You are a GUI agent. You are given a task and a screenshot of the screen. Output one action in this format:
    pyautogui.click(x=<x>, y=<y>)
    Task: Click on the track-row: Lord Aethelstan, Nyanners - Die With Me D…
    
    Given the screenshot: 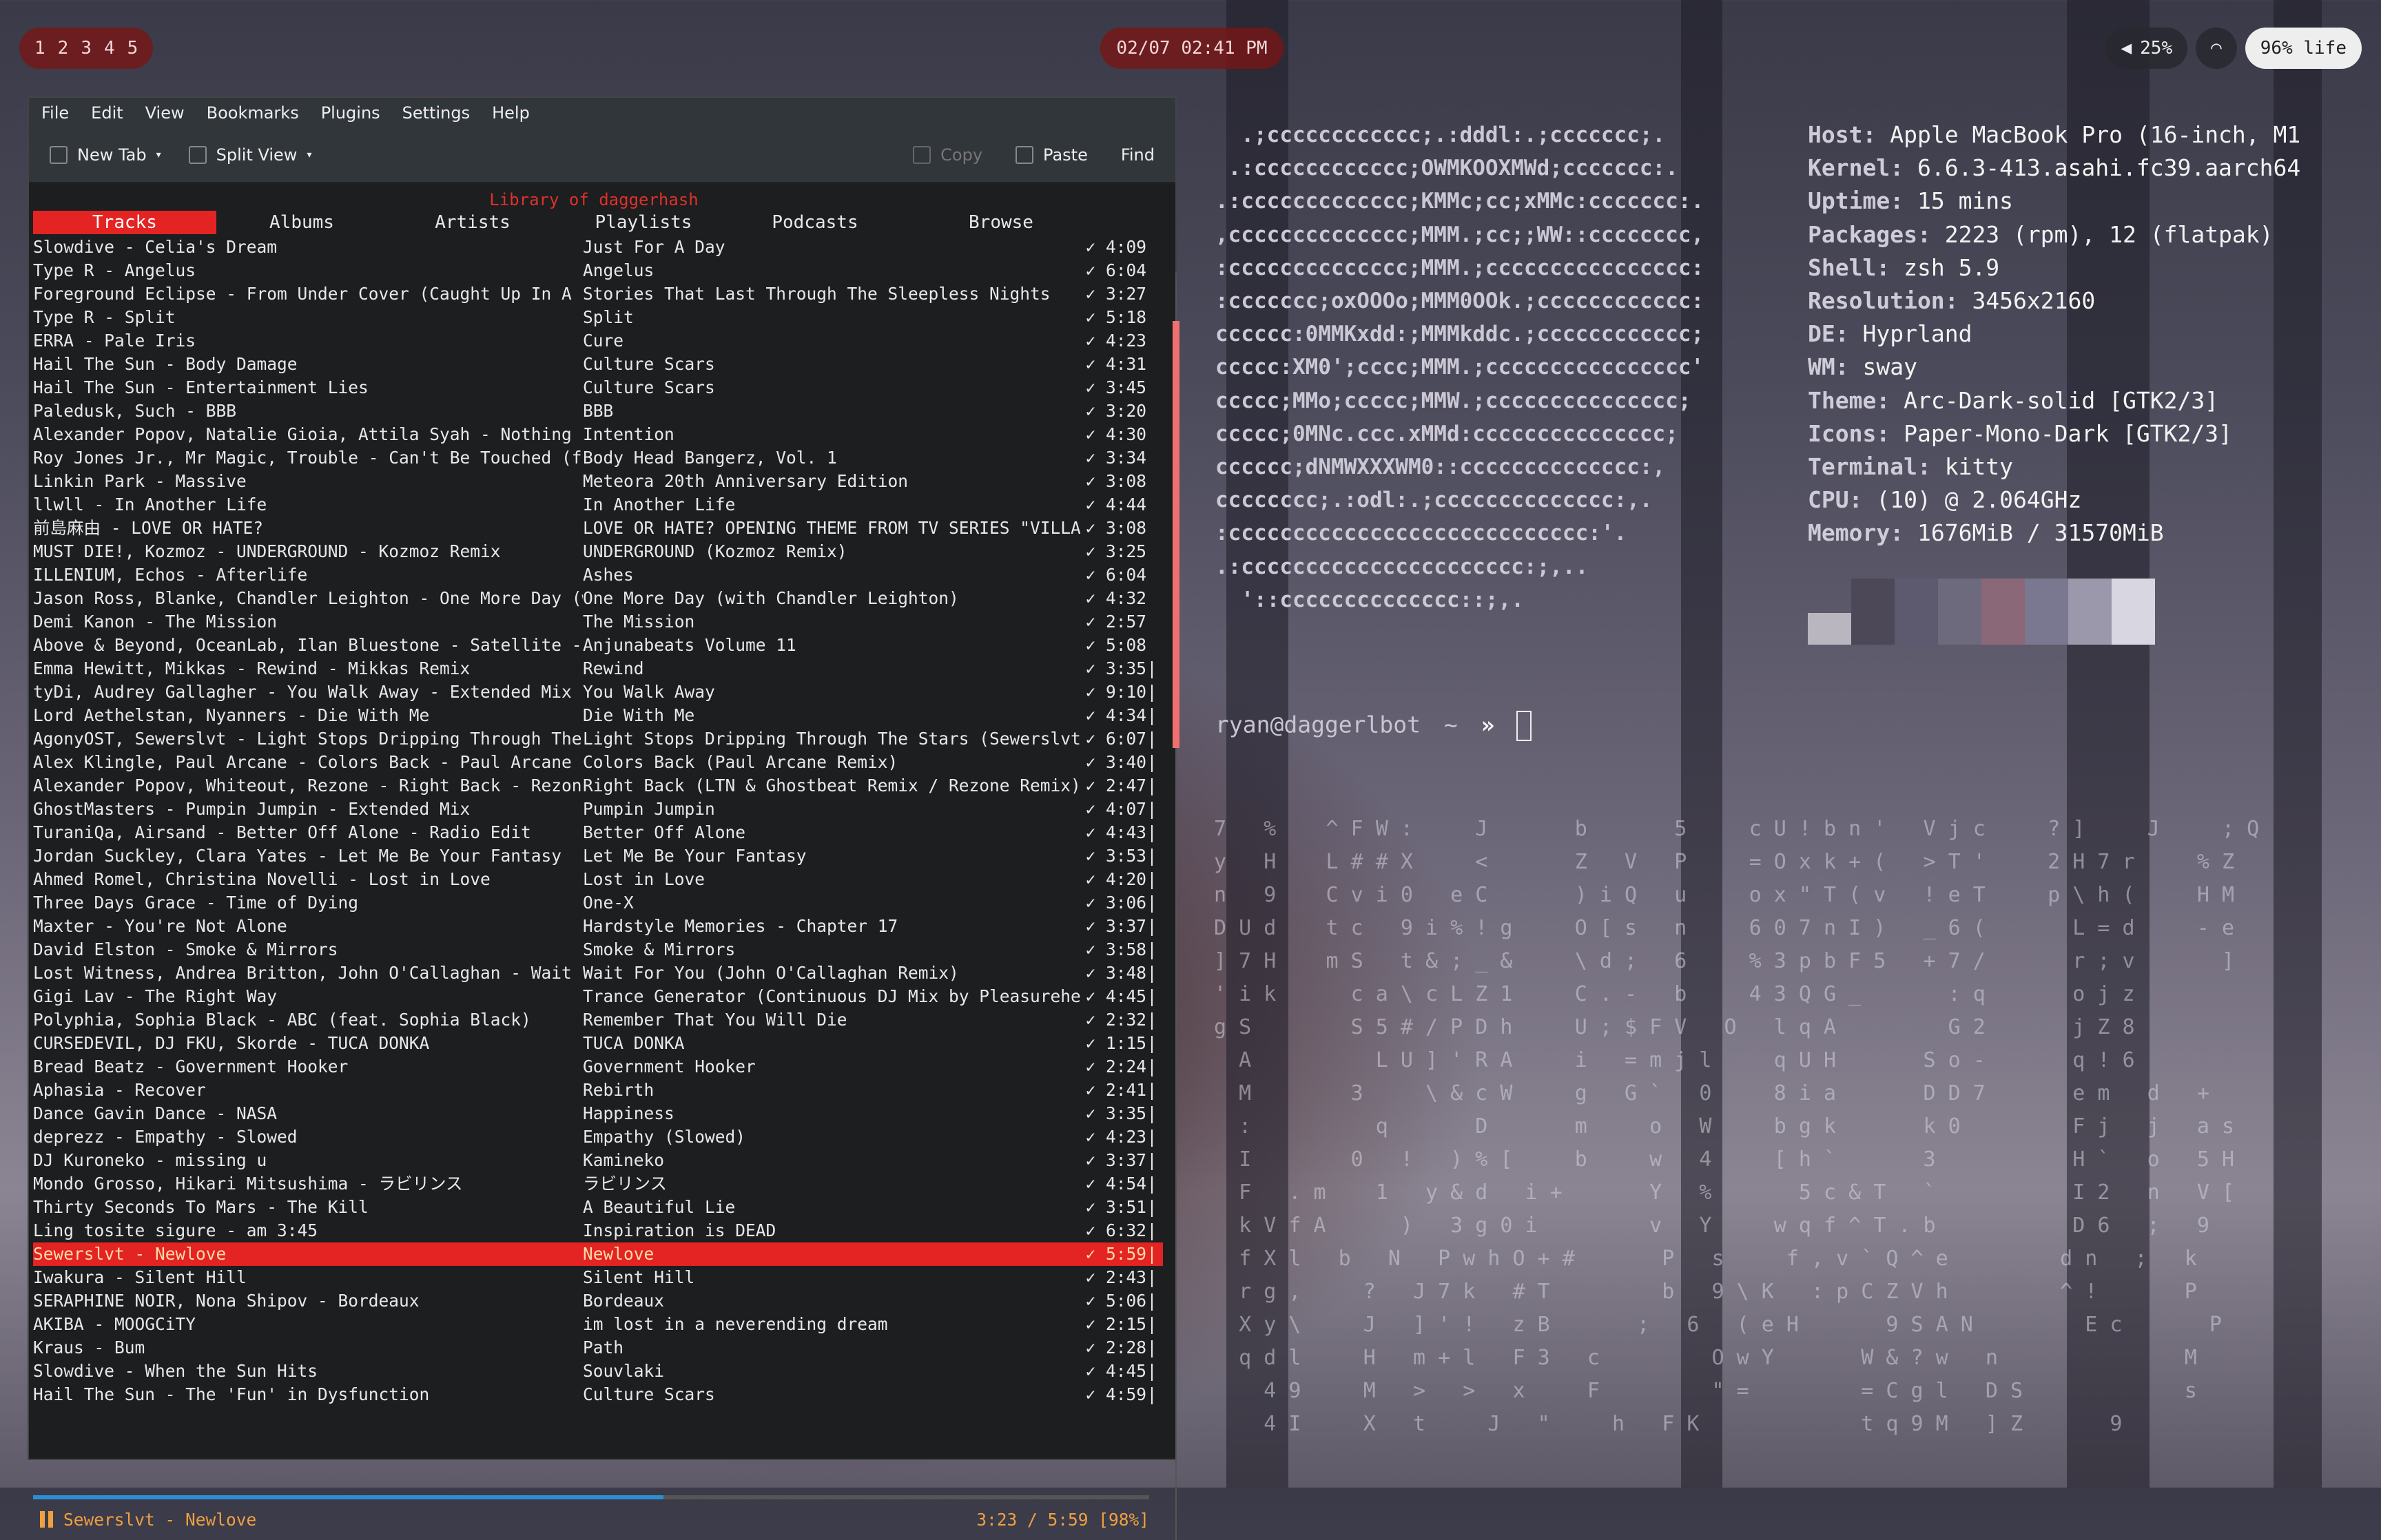 What is the action you would take?
    pyautogui.click(x=598, y=715)
    